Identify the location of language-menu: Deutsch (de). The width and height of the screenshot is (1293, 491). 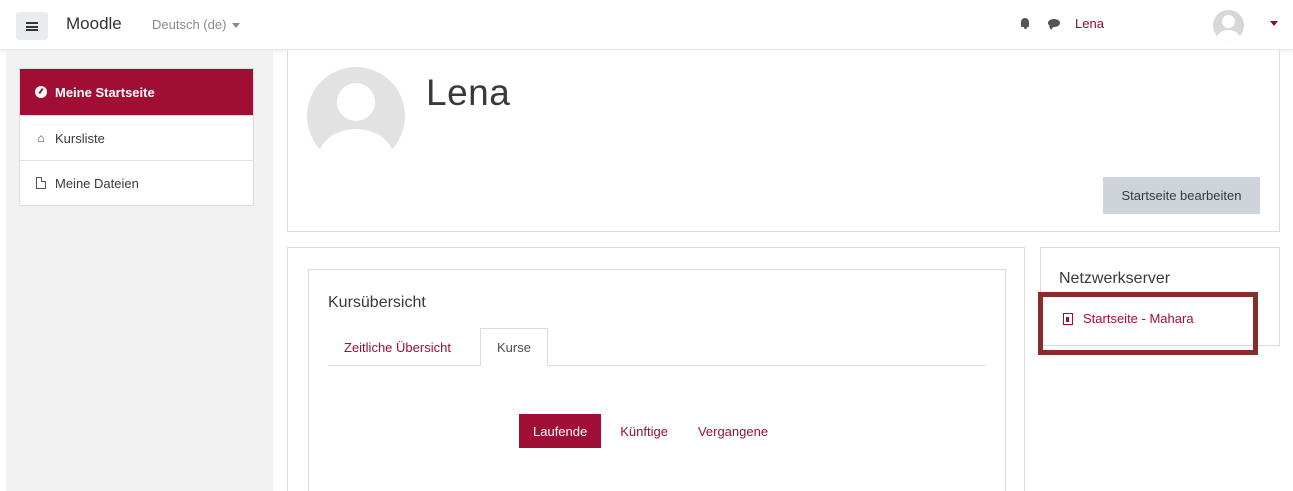
(196, 24).